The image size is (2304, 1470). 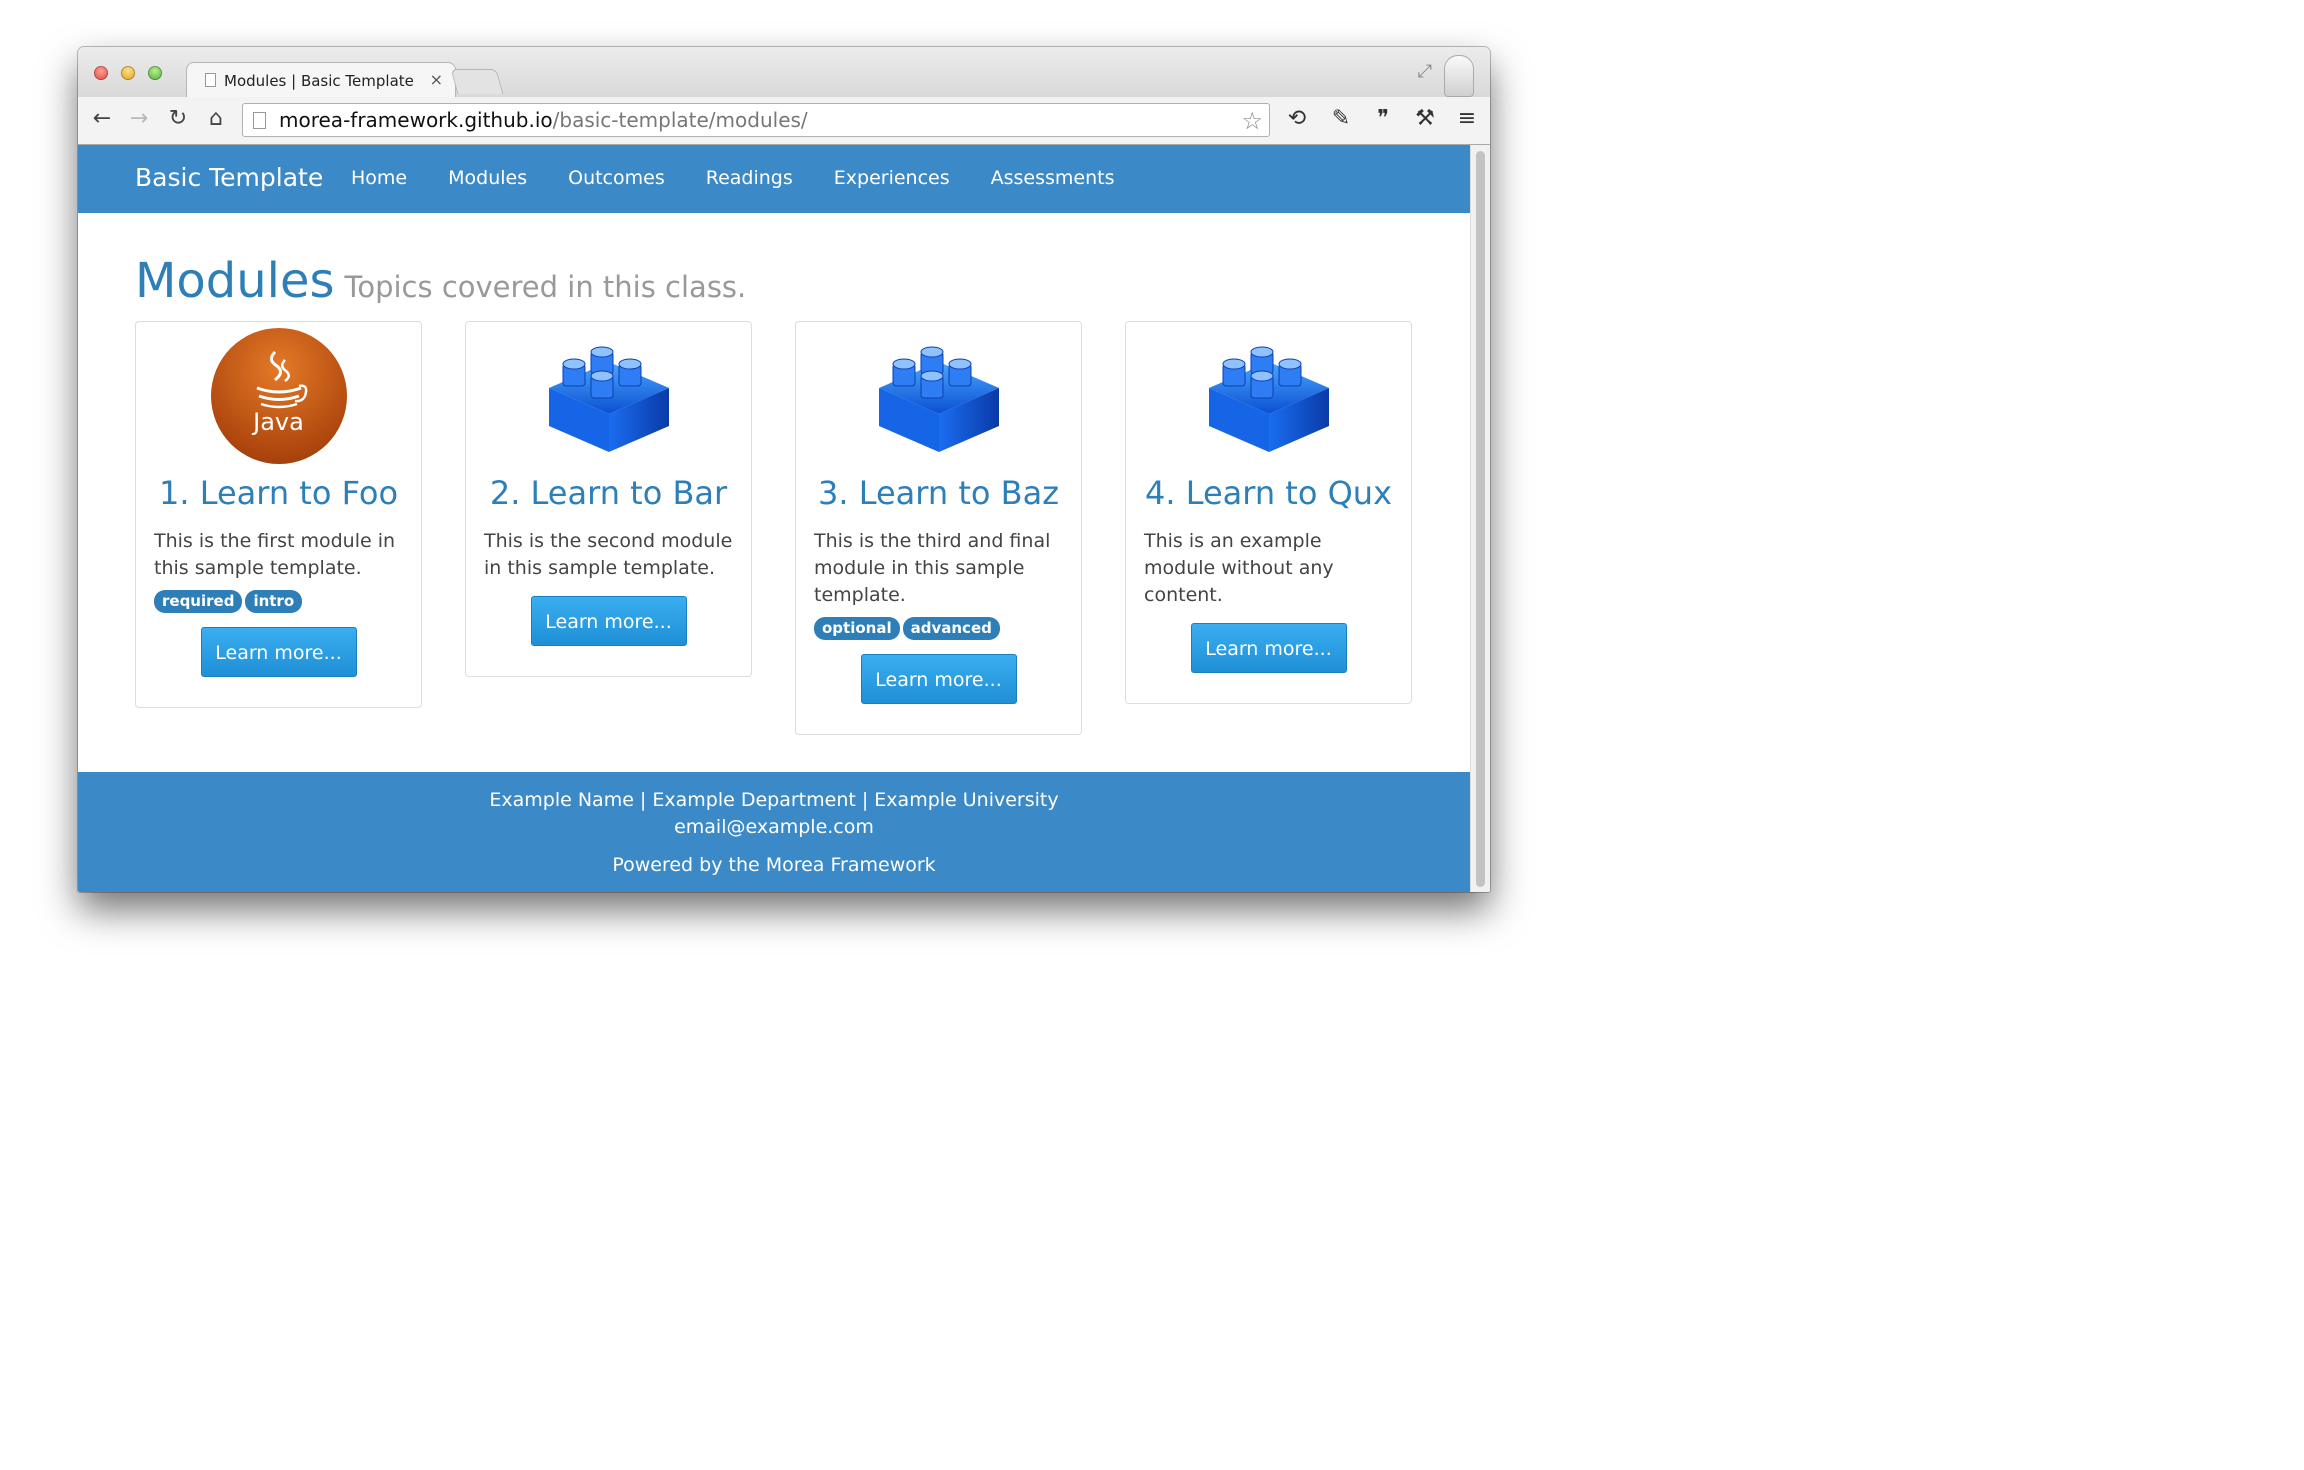 I want to click on footer-email: email@example.com, so click(x=774, y=827).